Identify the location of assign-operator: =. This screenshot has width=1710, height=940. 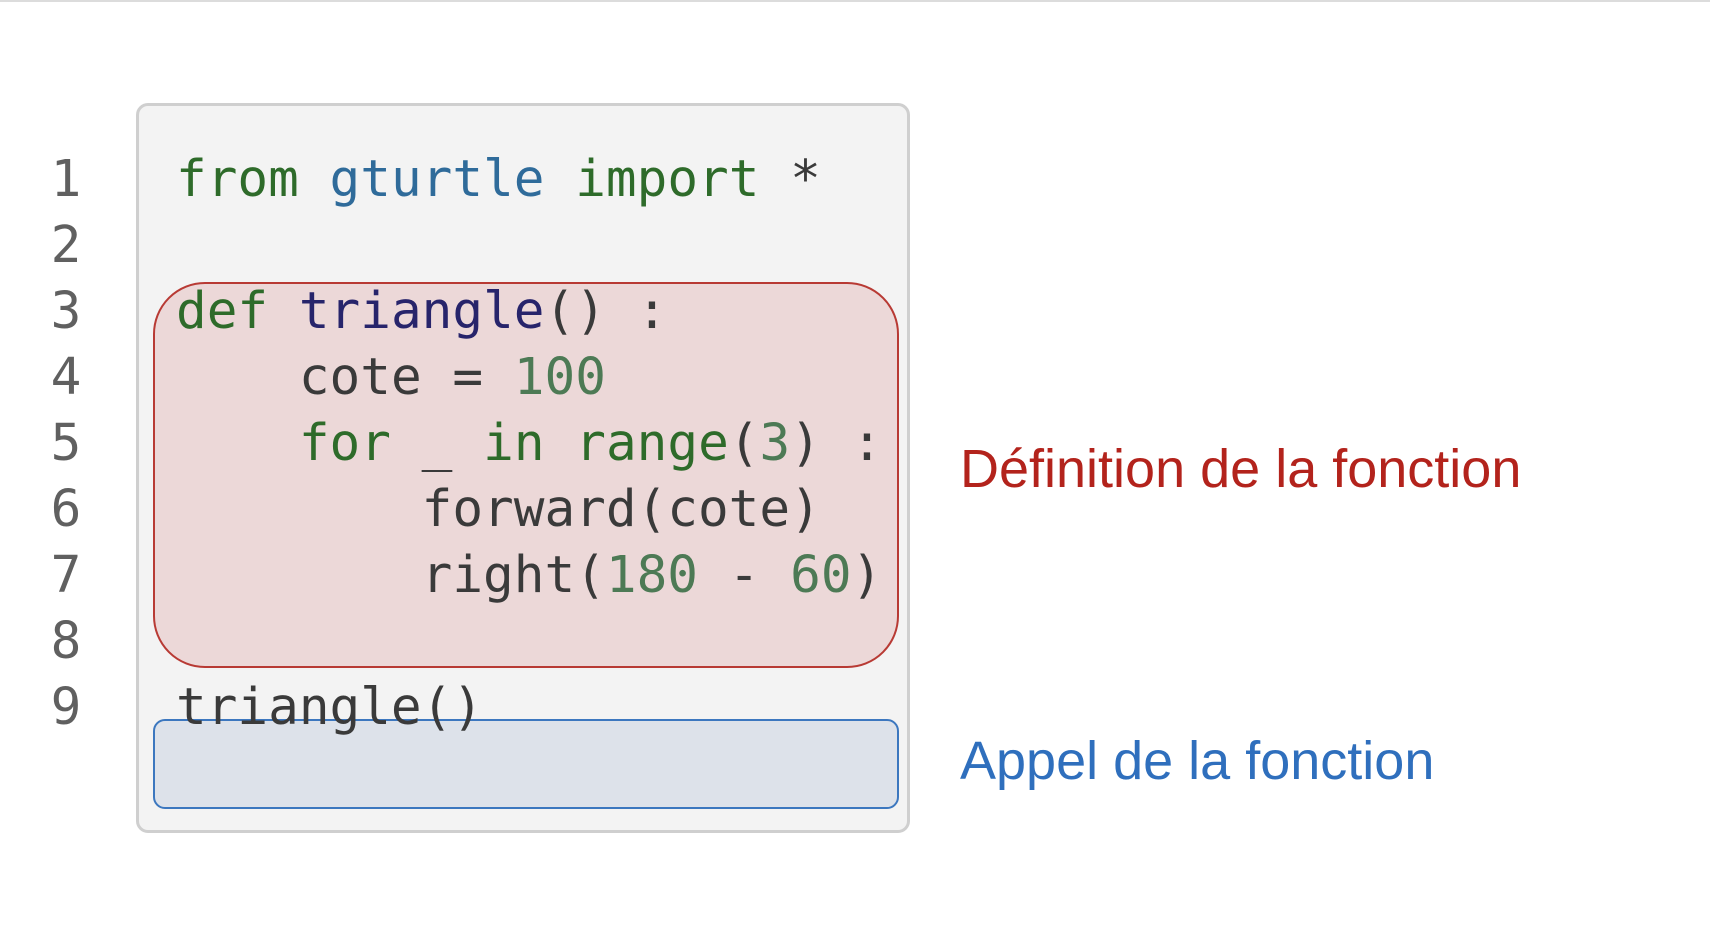
(467, 377).